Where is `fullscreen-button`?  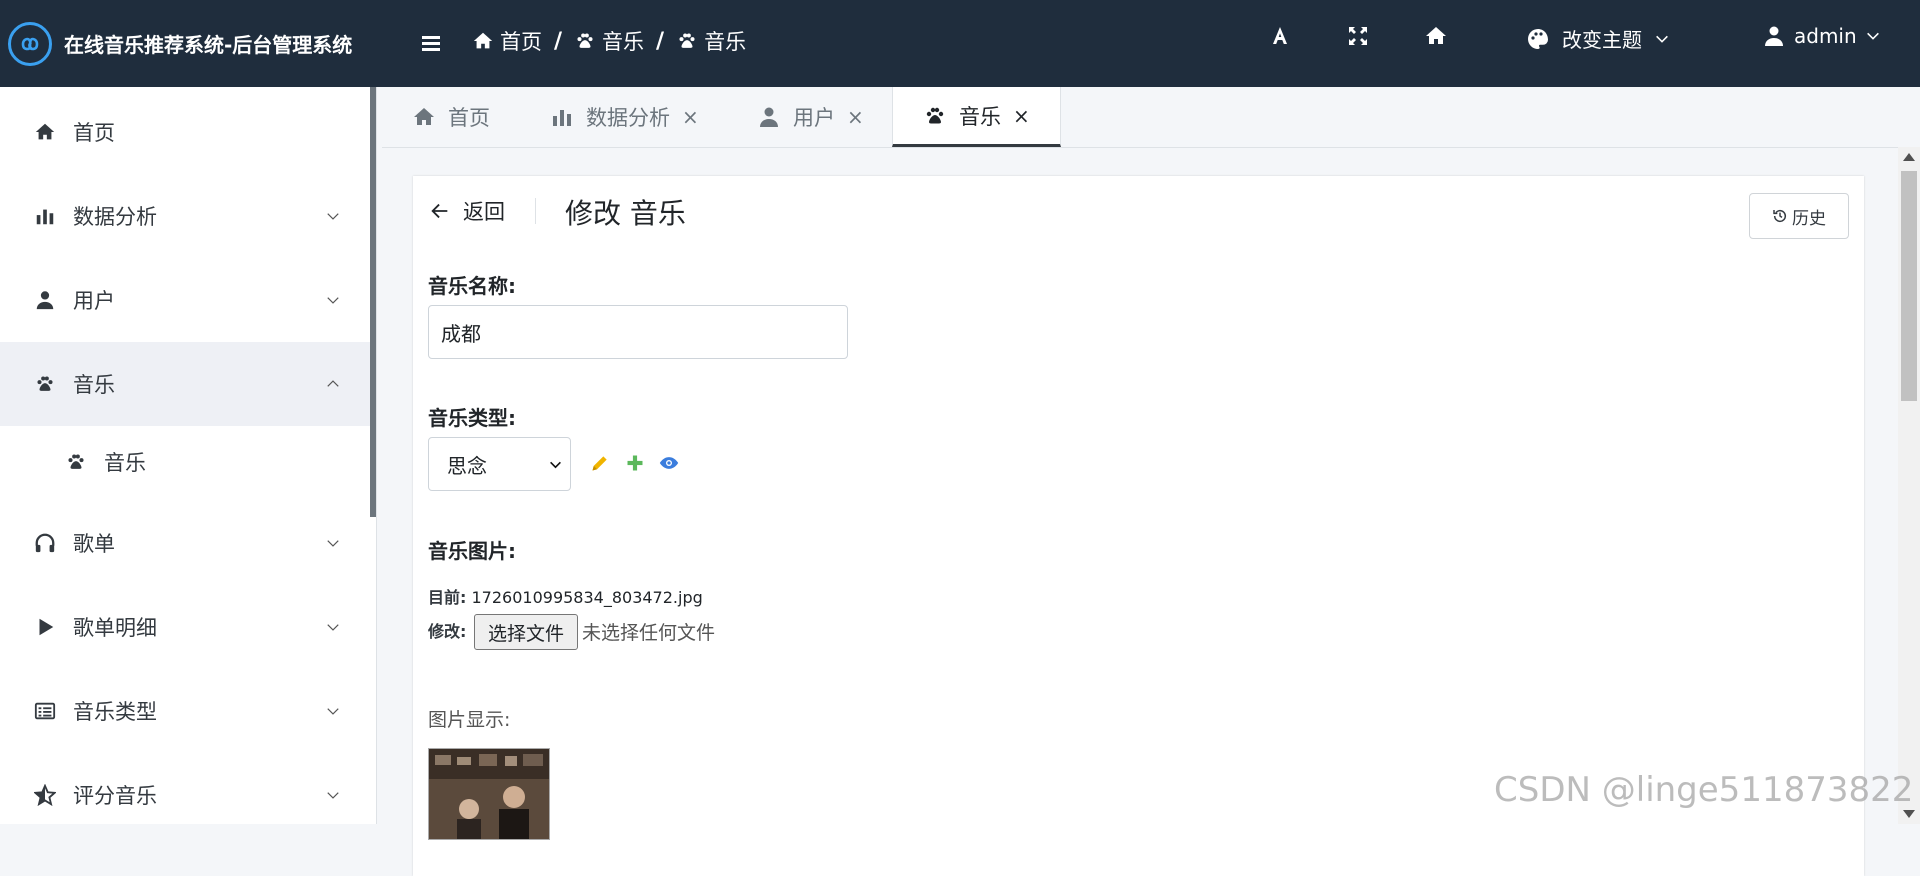 fullscreen-button is located at coordinates (1358, 36).